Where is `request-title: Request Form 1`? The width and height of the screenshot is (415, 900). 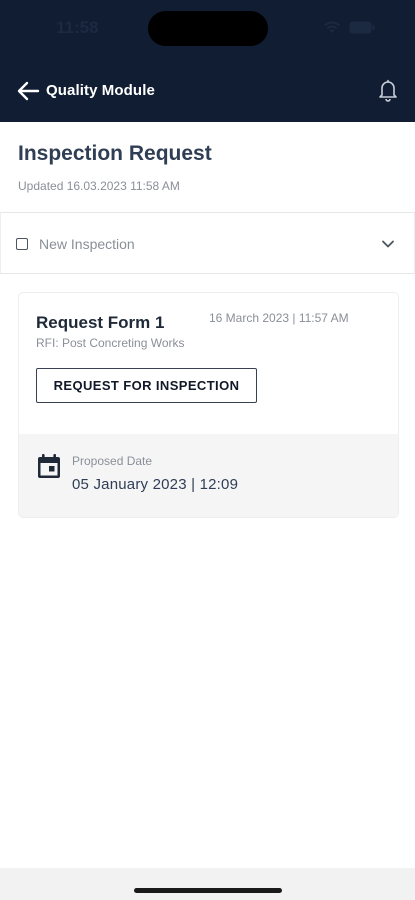 request-title: Request Form 1 is located at coordinates (100, 322).